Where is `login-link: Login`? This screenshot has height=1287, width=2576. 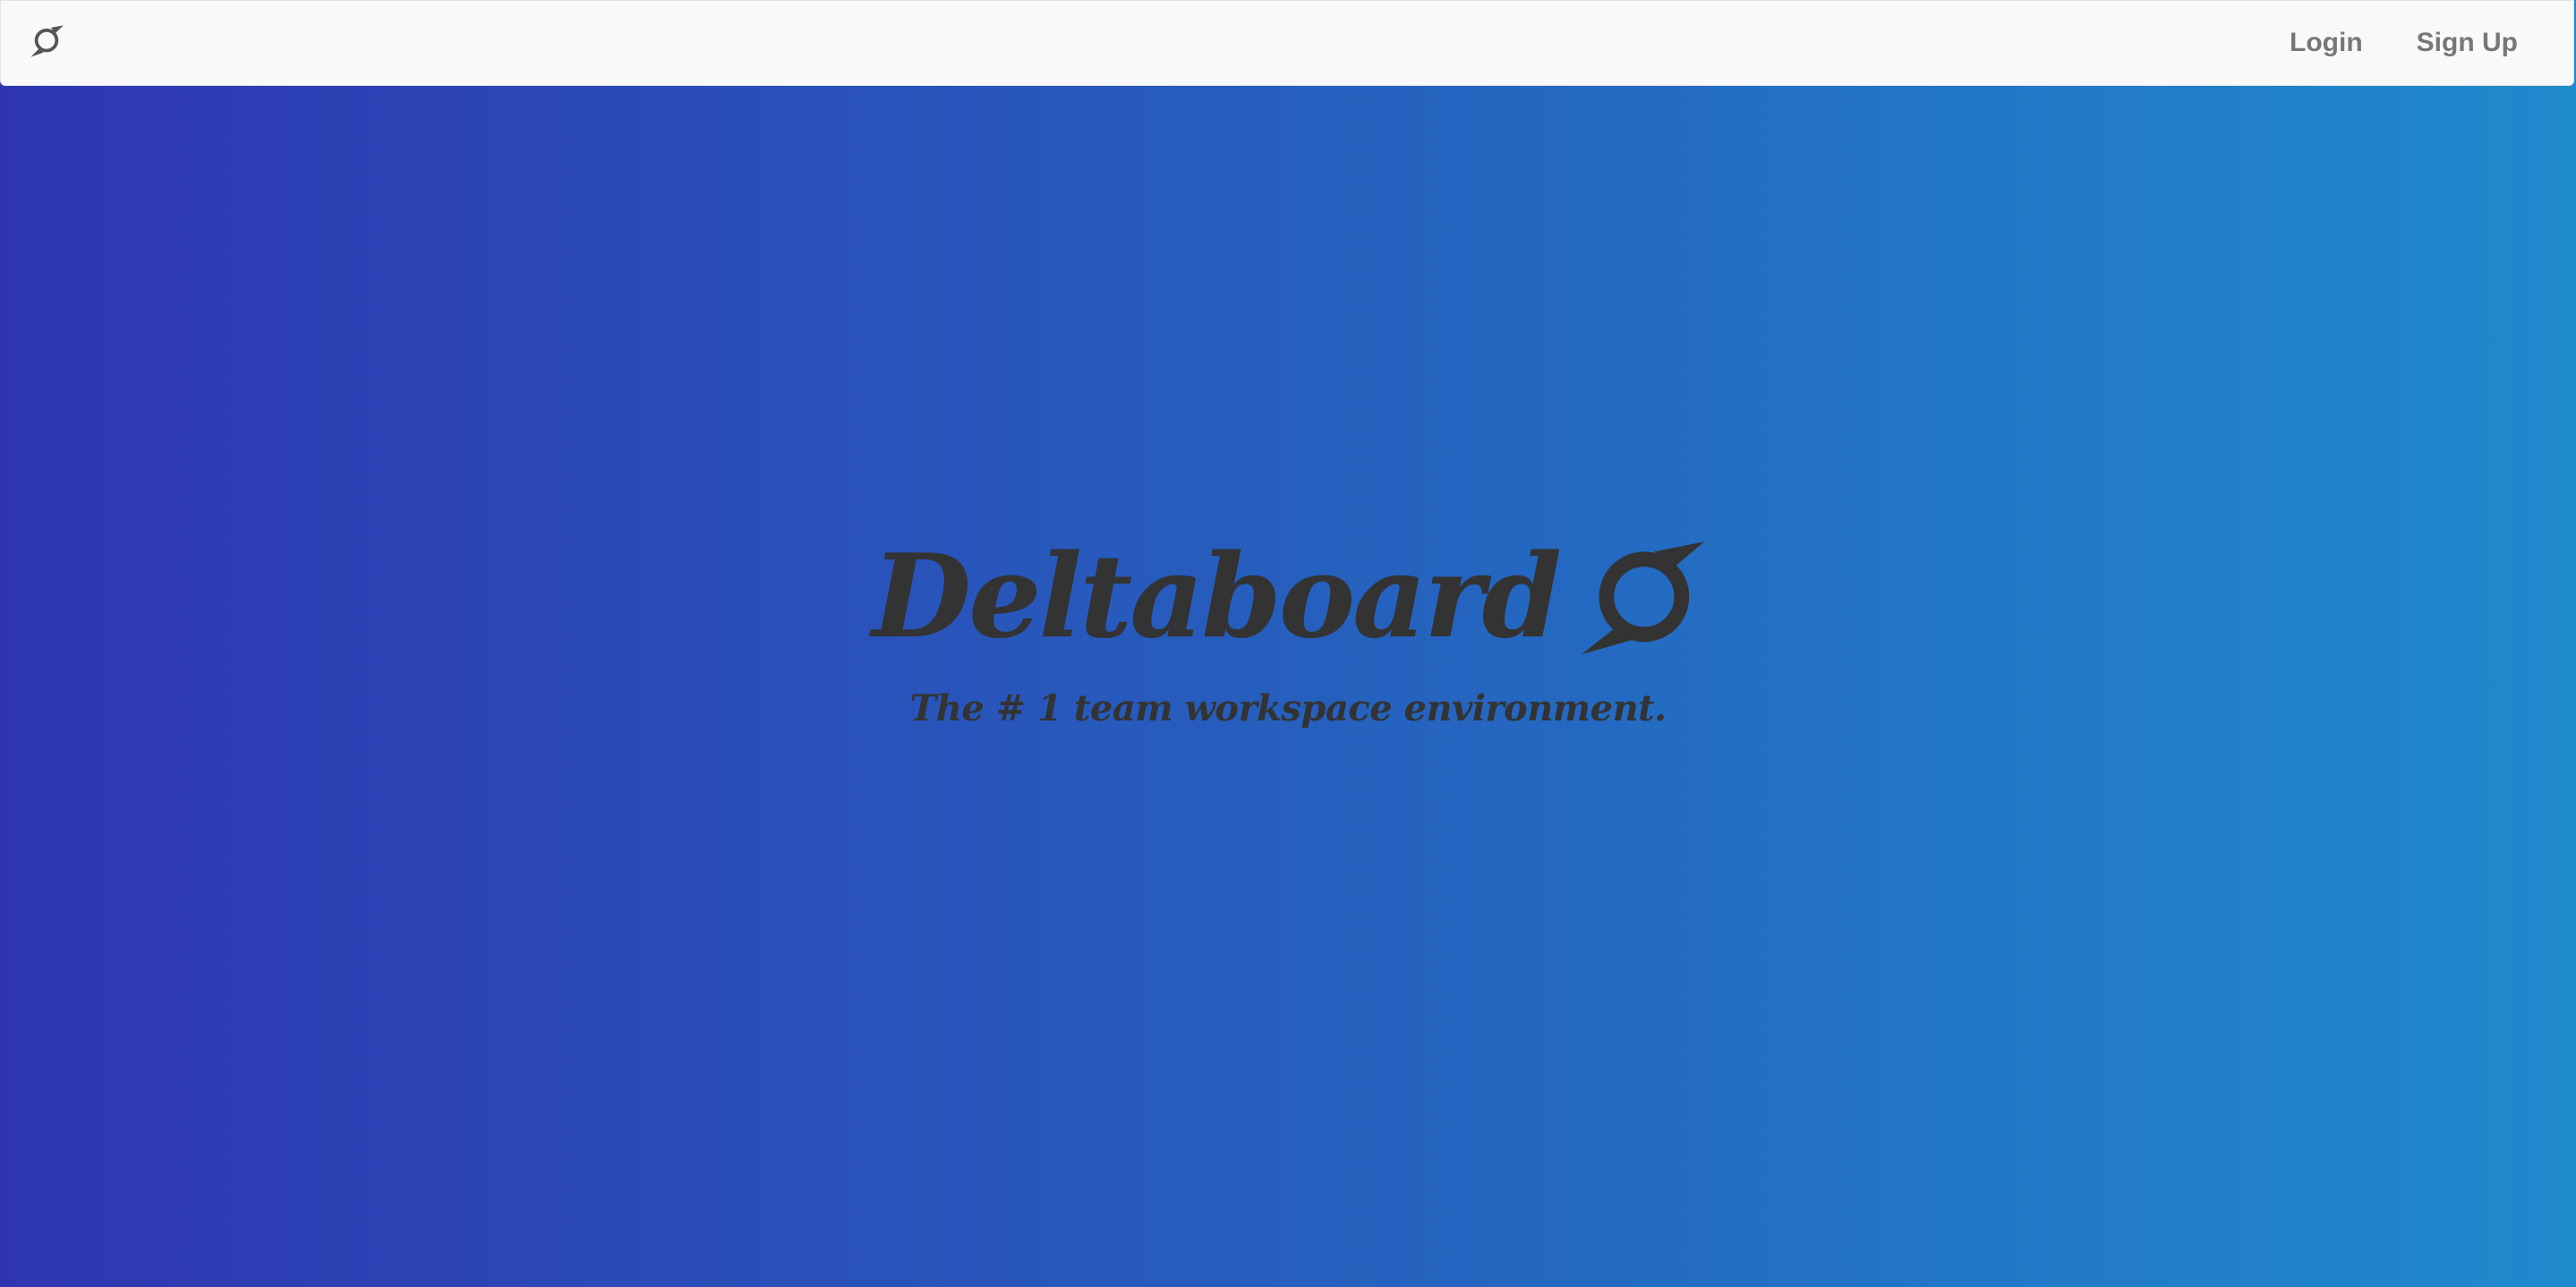 login-link: Login is located at coordinates (2326, 43).